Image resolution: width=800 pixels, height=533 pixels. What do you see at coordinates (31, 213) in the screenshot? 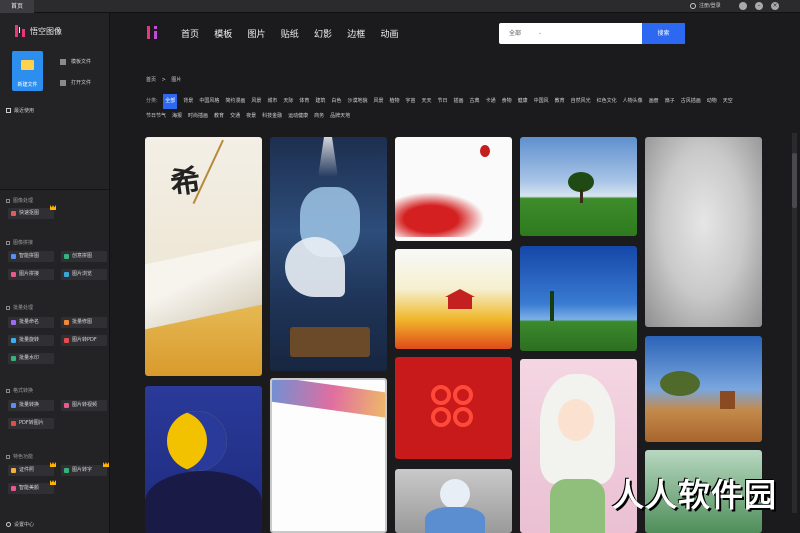
I see `tool-quick-cutout: 快速抠图` at bounding box center [31, 213].